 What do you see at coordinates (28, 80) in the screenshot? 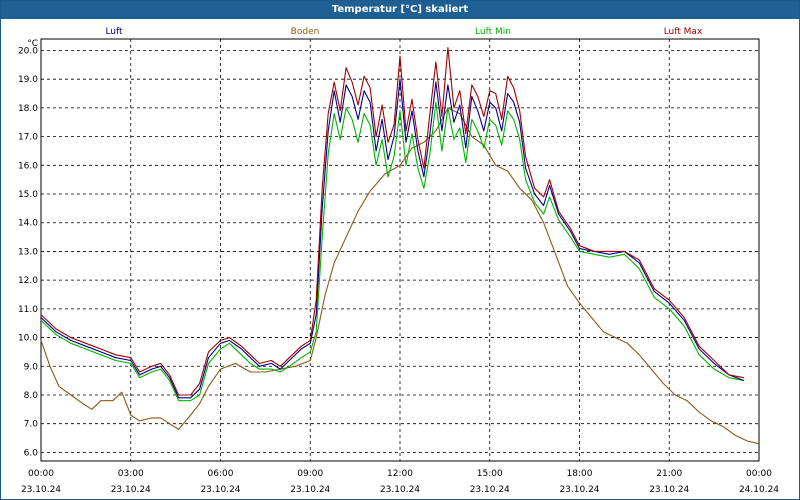
I see `y-tick-label: 19.0` at bounding box center [28, 80].